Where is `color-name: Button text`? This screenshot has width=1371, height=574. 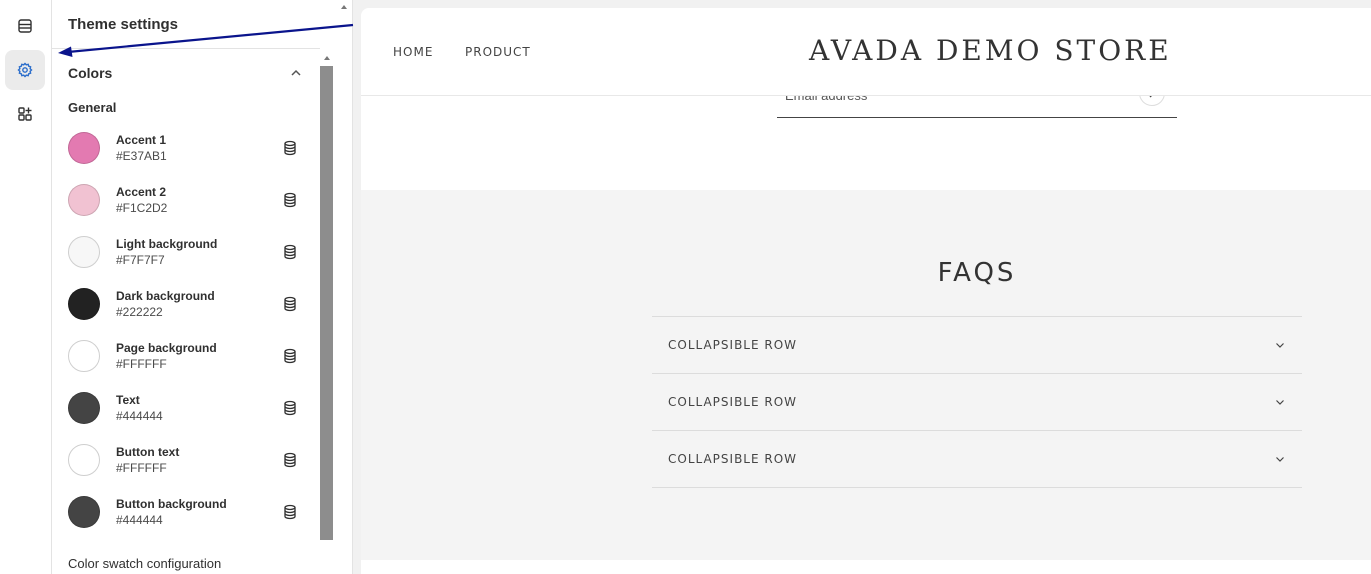 color-name: Button text is located at coordinates (148, 452).